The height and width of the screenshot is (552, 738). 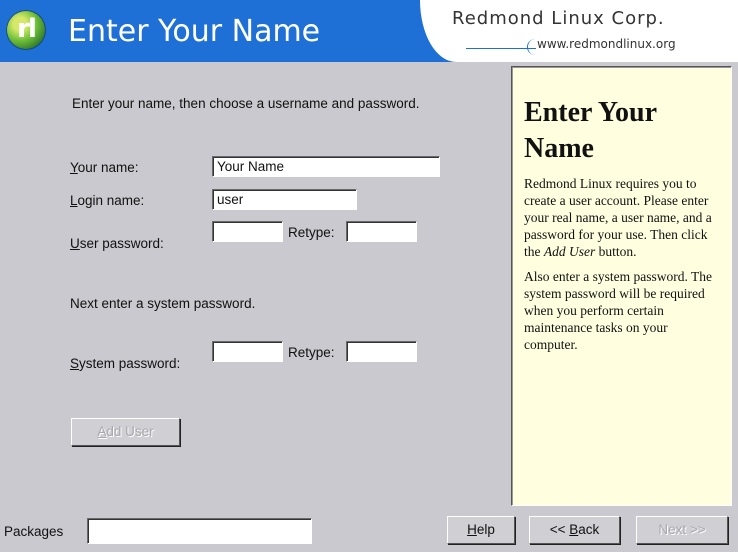 What do you see at coordinates (311, 232) in the screenshot?
I see `user-retype-label: Retype:` at bounding box center [311, 232].